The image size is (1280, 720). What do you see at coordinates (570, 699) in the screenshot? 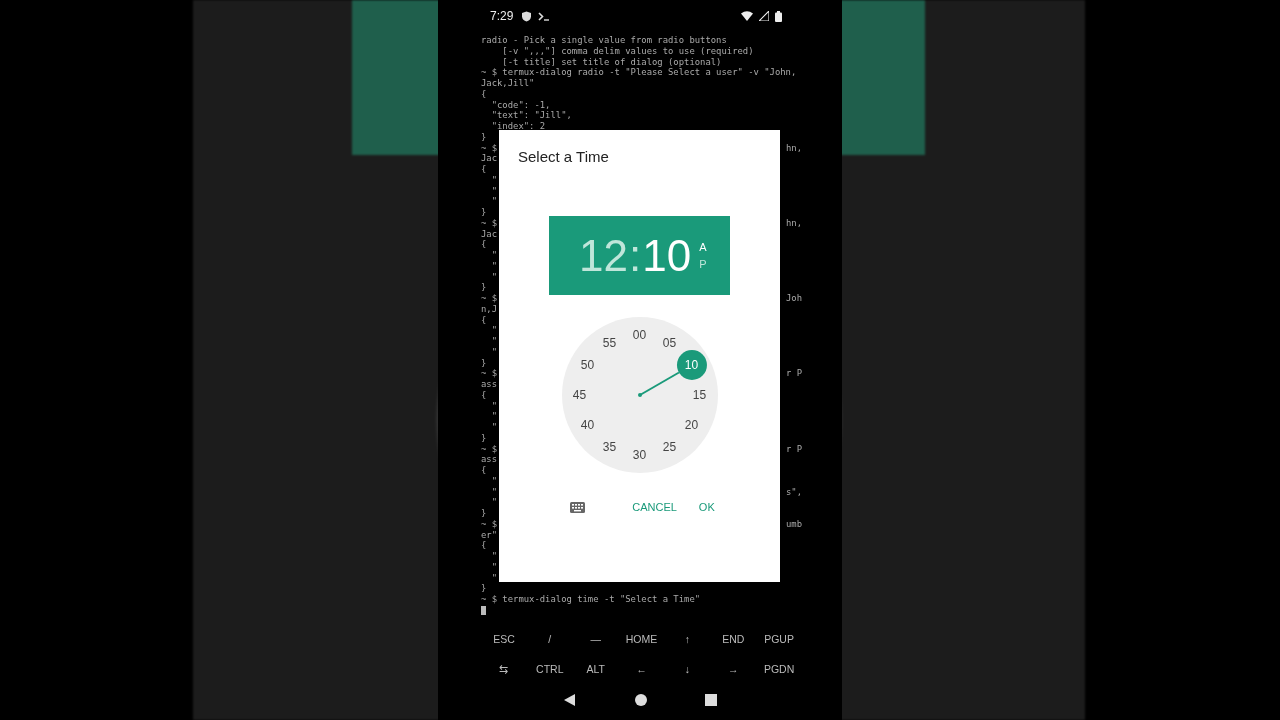
I see `back-icon` at bounding box center [570, 699].